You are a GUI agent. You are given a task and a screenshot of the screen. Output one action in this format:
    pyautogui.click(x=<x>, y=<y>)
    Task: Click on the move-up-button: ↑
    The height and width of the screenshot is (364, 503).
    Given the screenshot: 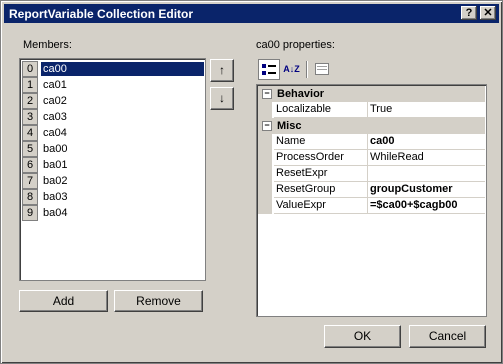 What is the action you would take?
    pyautogui.click(x=222, y=70)
    